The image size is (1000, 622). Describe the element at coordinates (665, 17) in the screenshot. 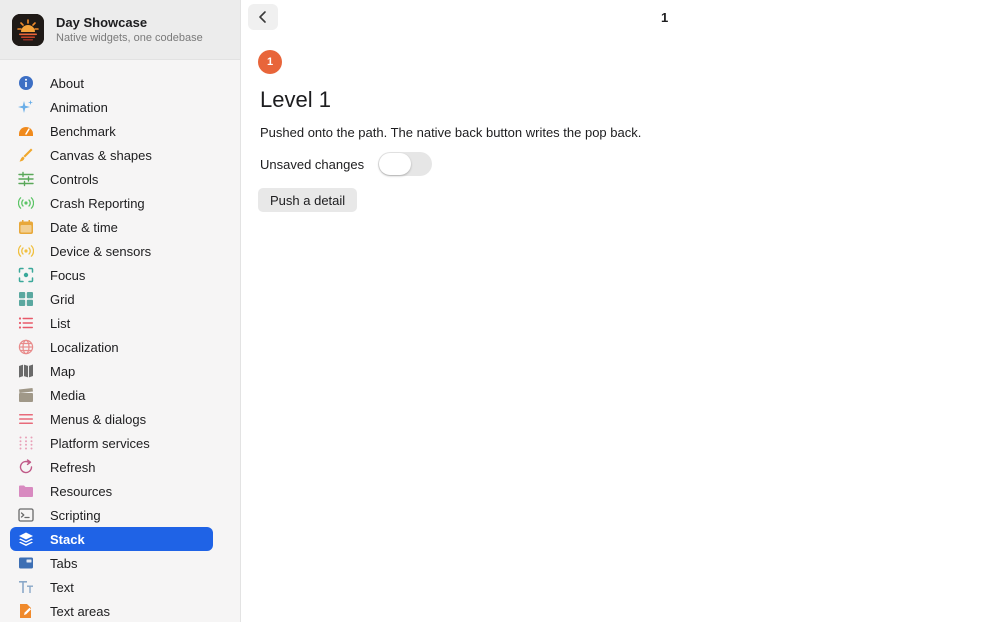

I see `navigation-title: 1` at that location.